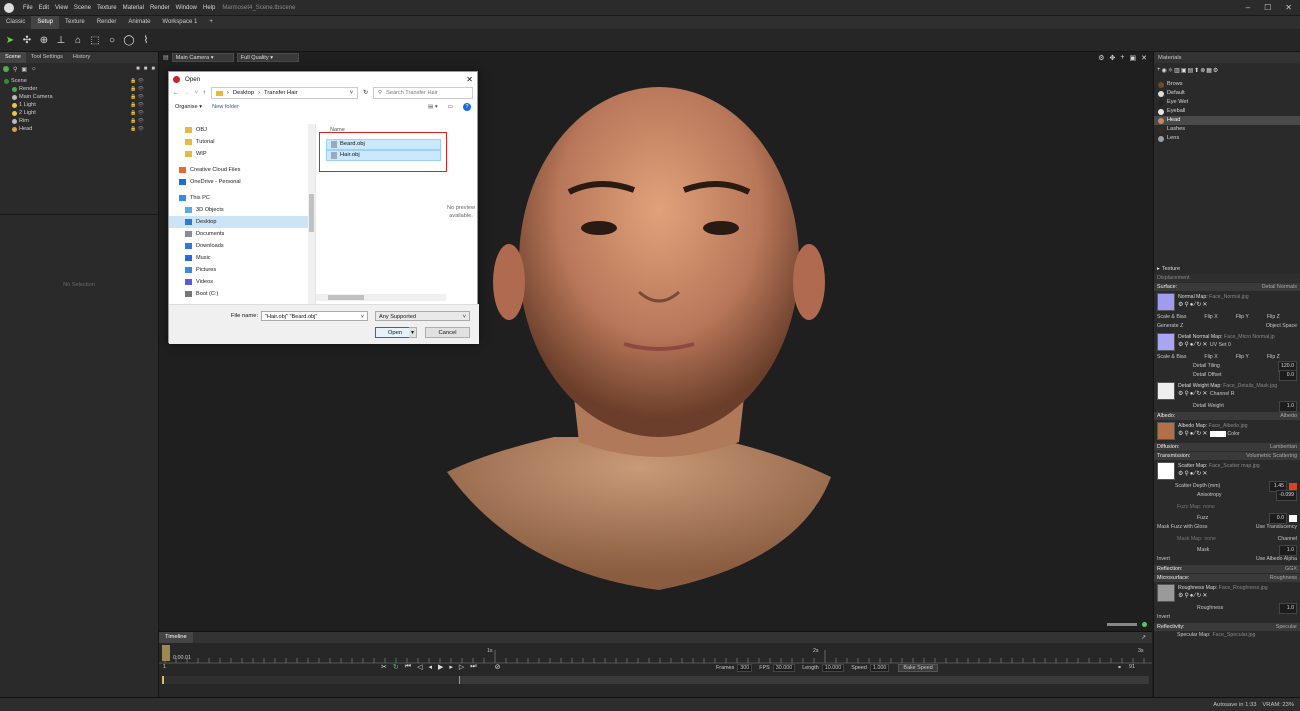 The height and width of the screenshot is (711, 1300). I want to click on maximize-icon: ☐, so click(1267, 7).